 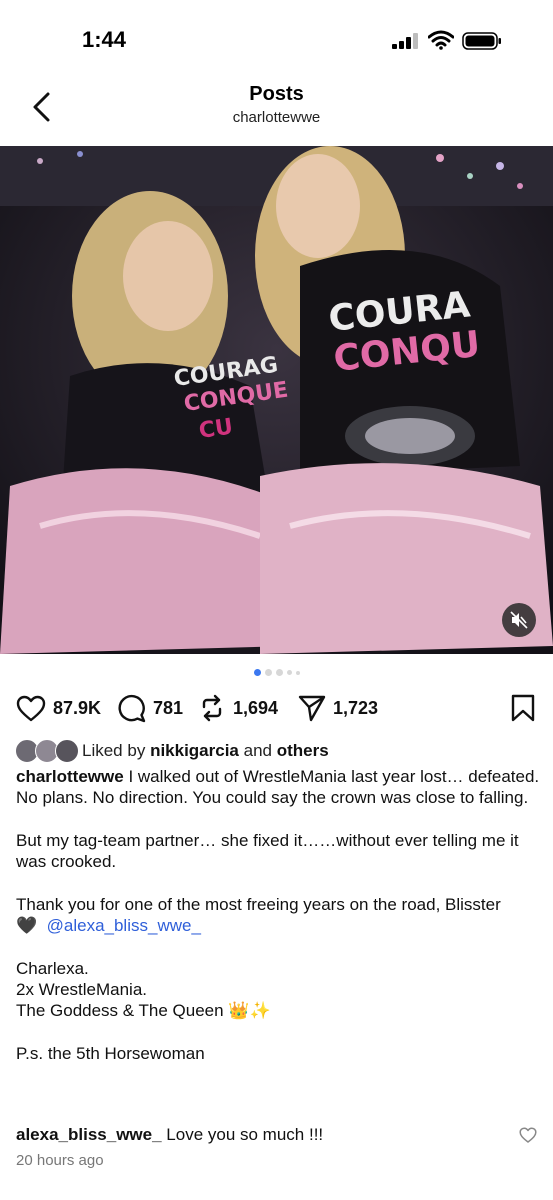 I want to click on repost-arrows-icon, so click(x=212, y=708).